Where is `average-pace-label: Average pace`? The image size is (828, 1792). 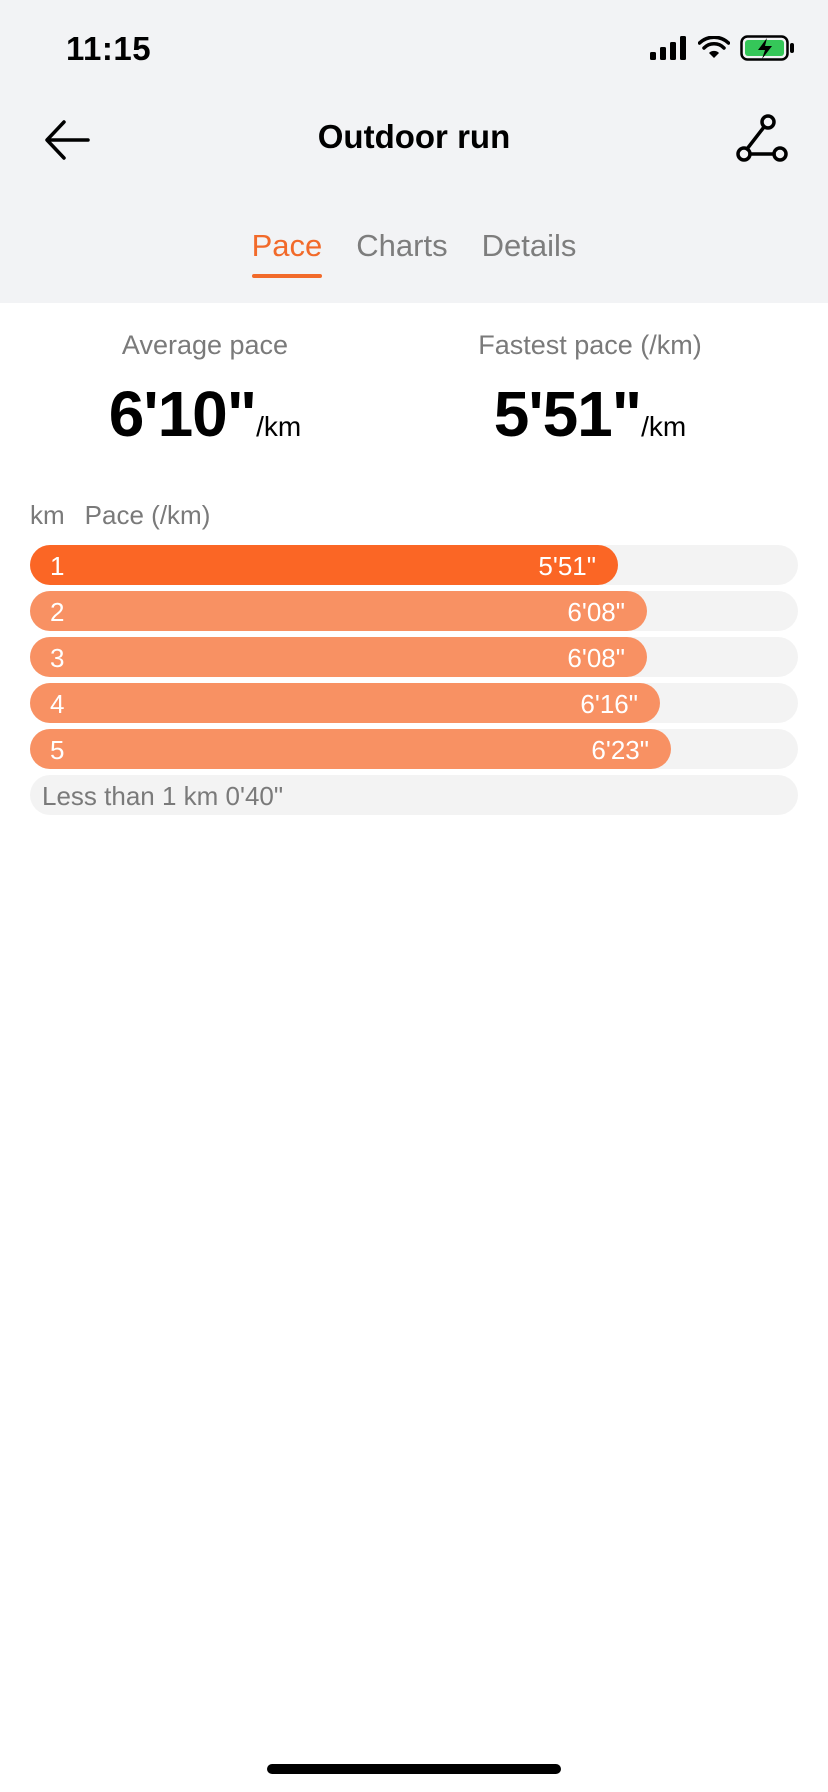 average-pace-label: Average pace is located at coordinates (205, 345).